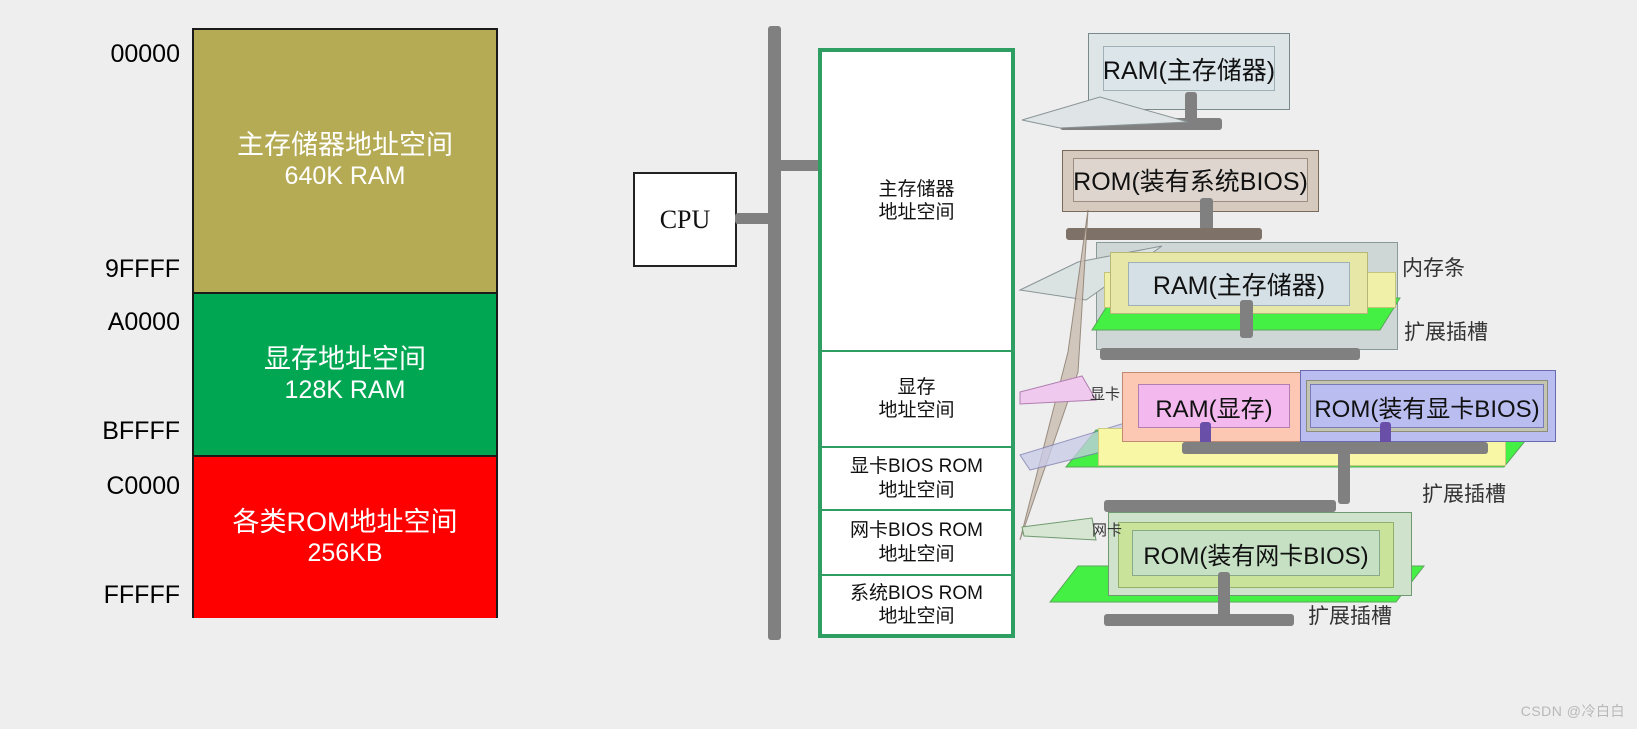 The image size is (1637, 729). What do you see at coordinates (1427, 409) in the screenshot?
I see `device-label: ROM(装有显卡BIOS)` at bounding box center [1427, 409].